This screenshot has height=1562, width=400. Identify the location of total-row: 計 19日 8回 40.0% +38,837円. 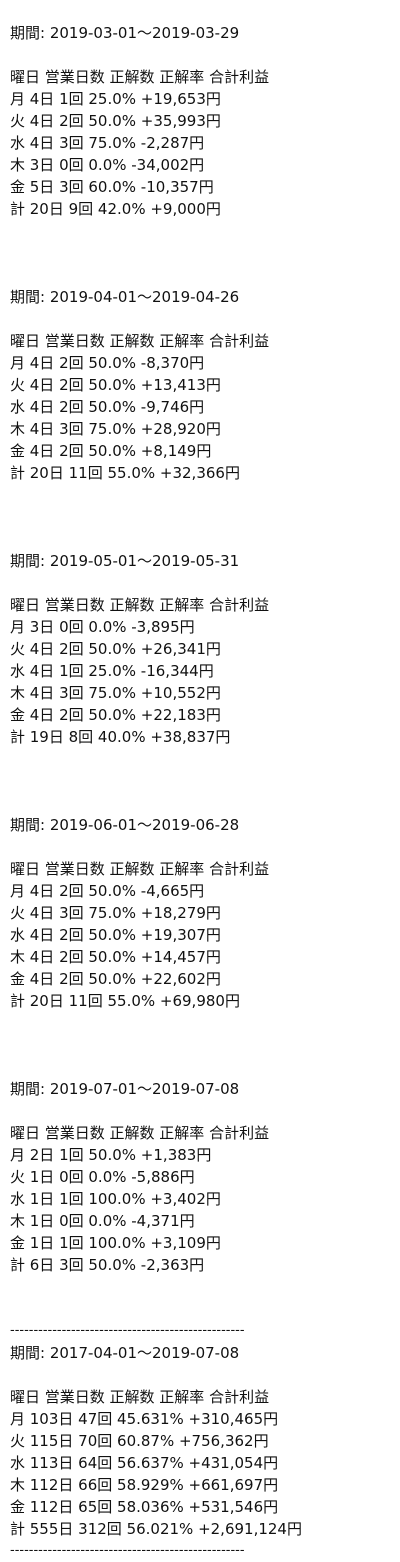
(120, 737).